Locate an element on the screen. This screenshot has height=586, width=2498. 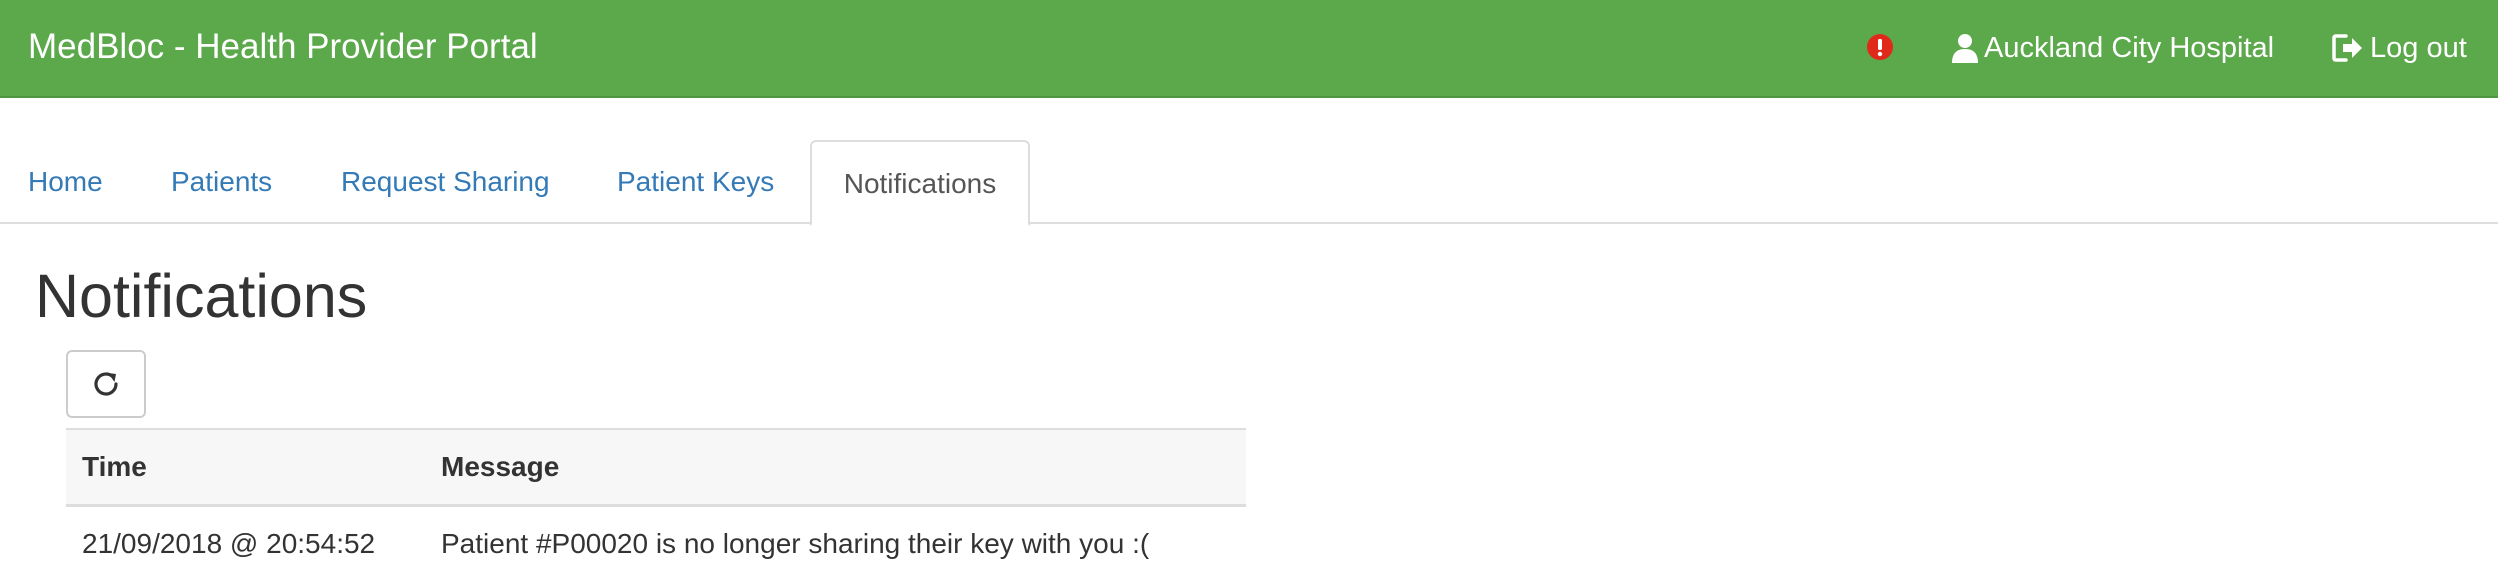
refresh-button is located at coordinates (106, 384).